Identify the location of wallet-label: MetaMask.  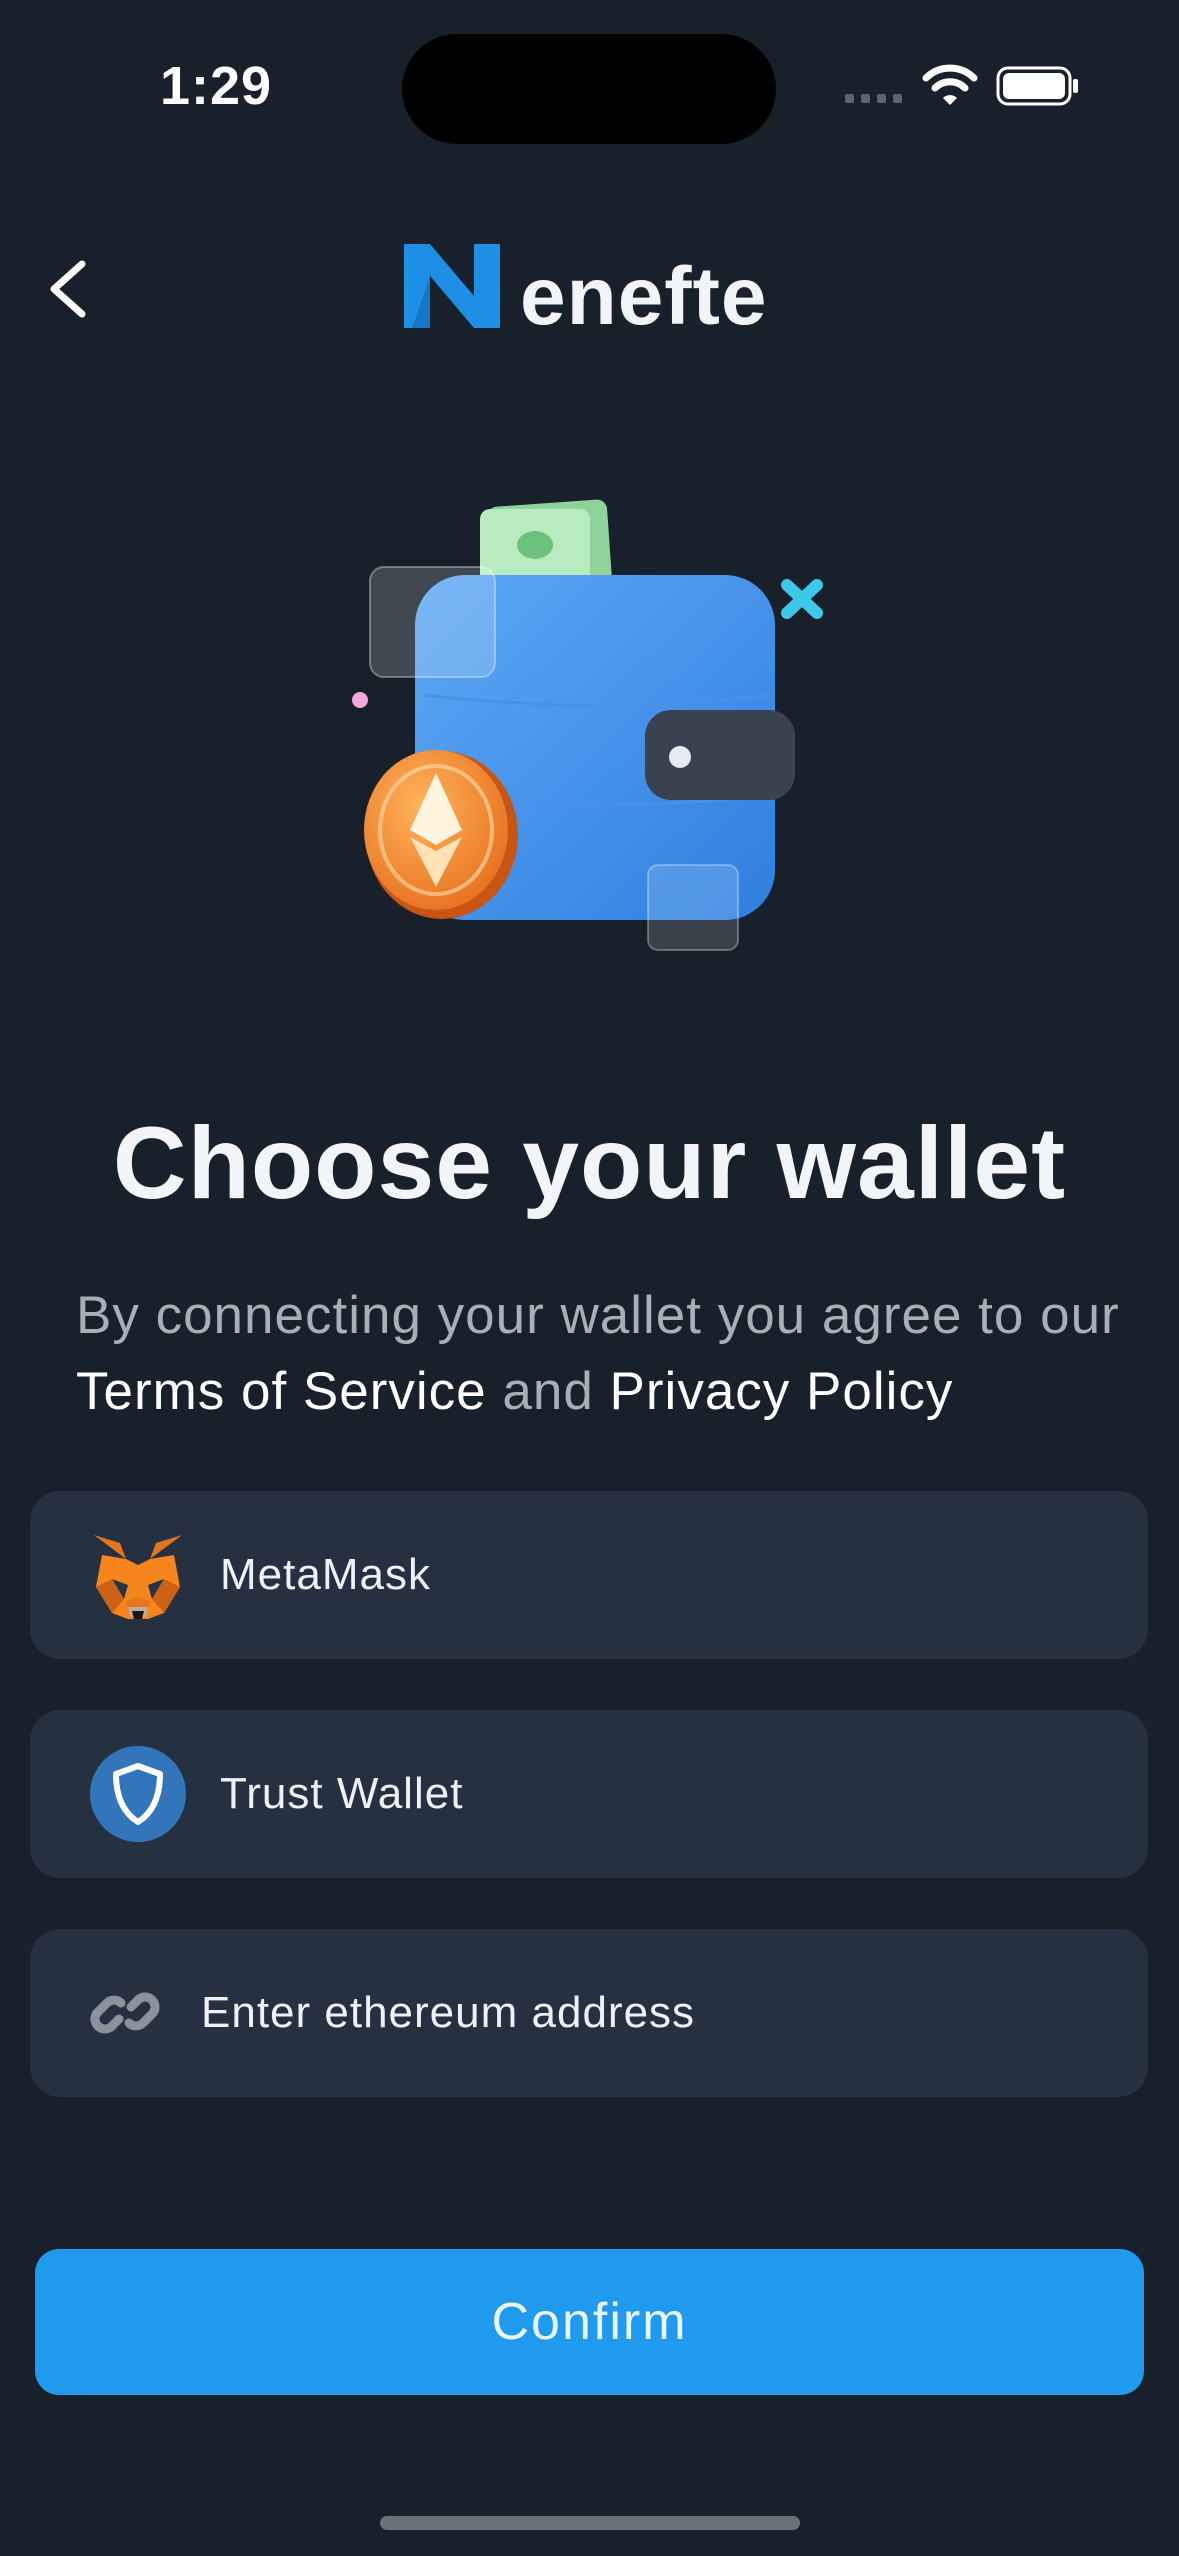
(325, 1574).